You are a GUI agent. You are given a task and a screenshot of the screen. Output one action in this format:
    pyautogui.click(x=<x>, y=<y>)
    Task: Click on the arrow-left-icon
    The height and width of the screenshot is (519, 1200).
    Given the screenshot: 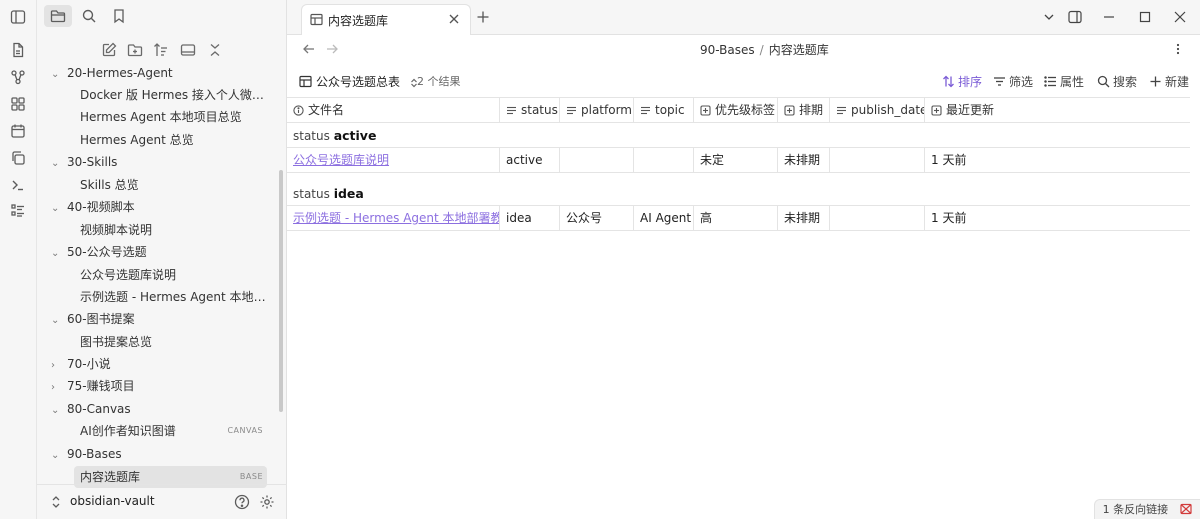 What is the action you would take?
    pyautogui.click(x=309, y=49)
    